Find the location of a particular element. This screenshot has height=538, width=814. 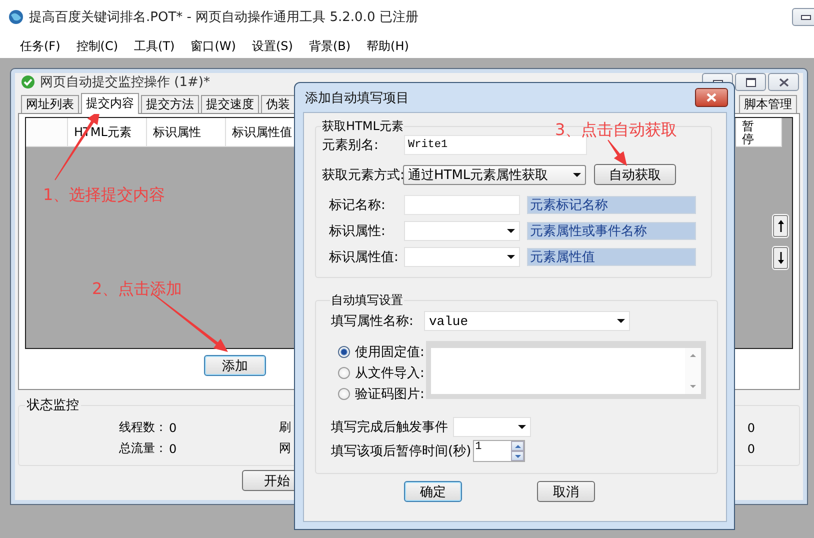

move-down-button is located at coordinates (780, 258).